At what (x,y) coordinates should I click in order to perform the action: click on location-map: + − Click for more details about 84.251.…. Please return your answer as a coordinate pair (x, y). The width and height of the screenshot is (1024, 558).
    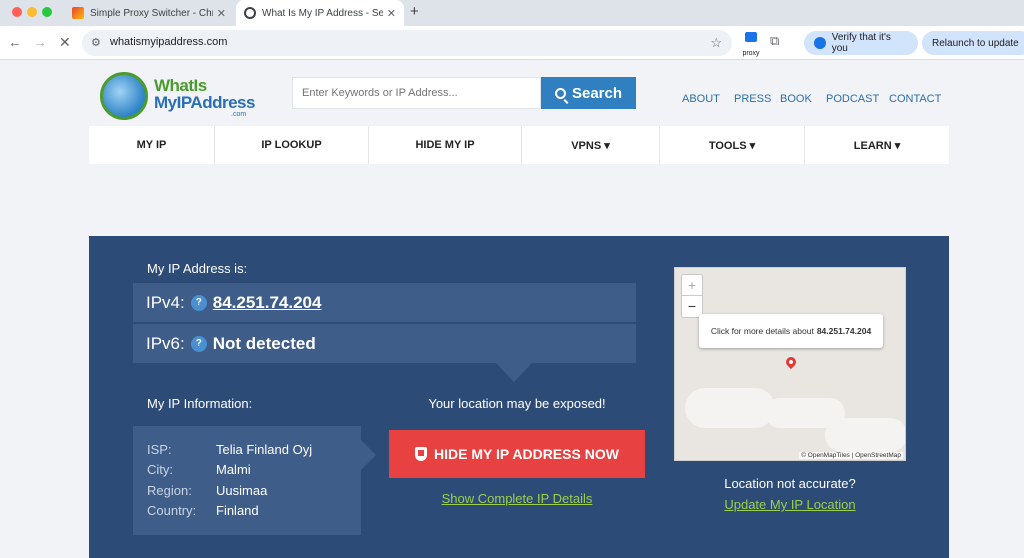
    Looking at the image, I should click on (790, 364).